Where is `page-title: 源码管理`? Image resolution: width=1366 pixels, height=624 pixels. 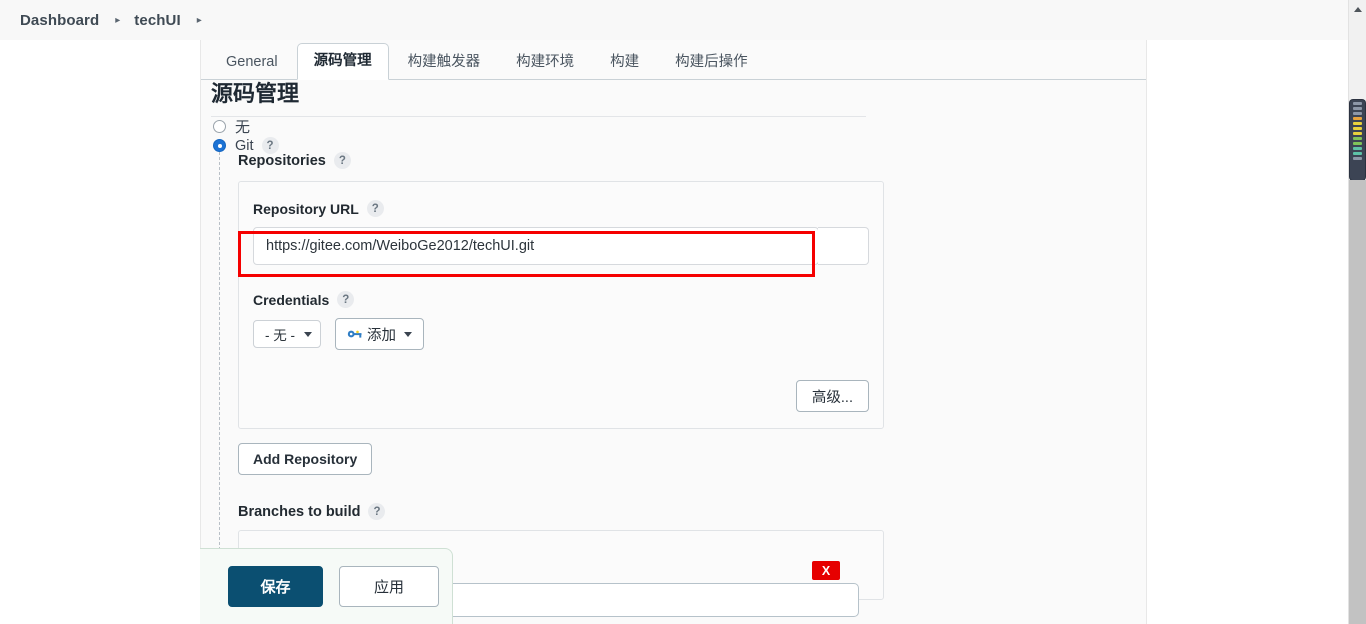
page-title: 源码管理 is located at coordinates (255, 93).